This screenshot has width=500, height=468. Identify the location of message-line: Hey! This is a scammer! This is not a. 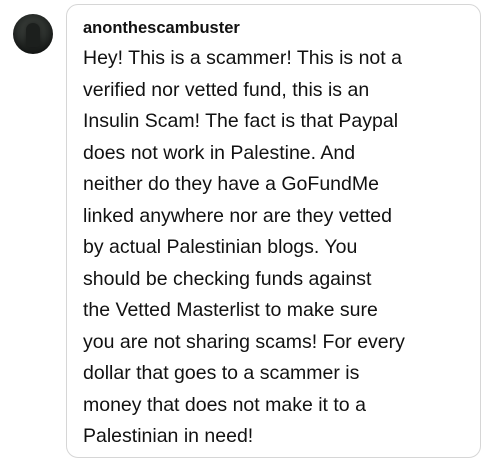
(242, 58).